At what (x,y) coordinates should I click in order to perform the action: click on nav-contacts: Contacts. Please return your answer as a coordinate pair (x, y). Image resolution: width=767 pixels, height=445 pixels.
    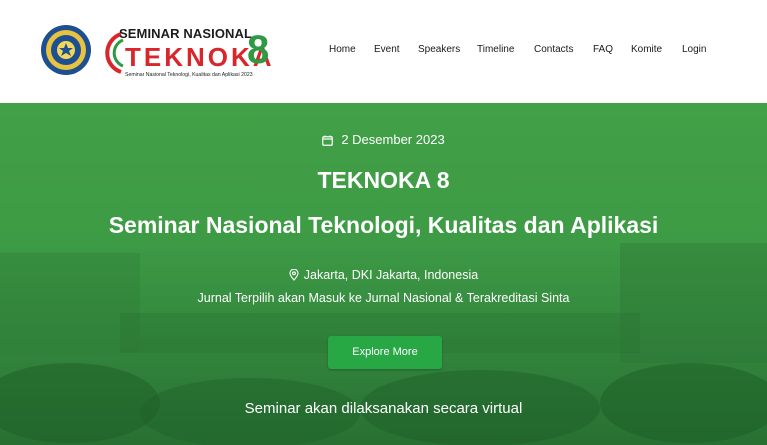
    Looking at the image, I should click on (553, 49).